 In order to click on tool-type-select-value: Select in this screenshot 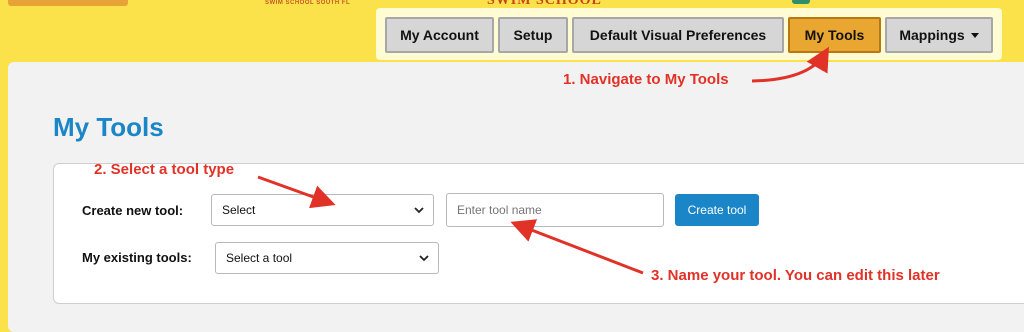, I will do `click(239, 210)`.